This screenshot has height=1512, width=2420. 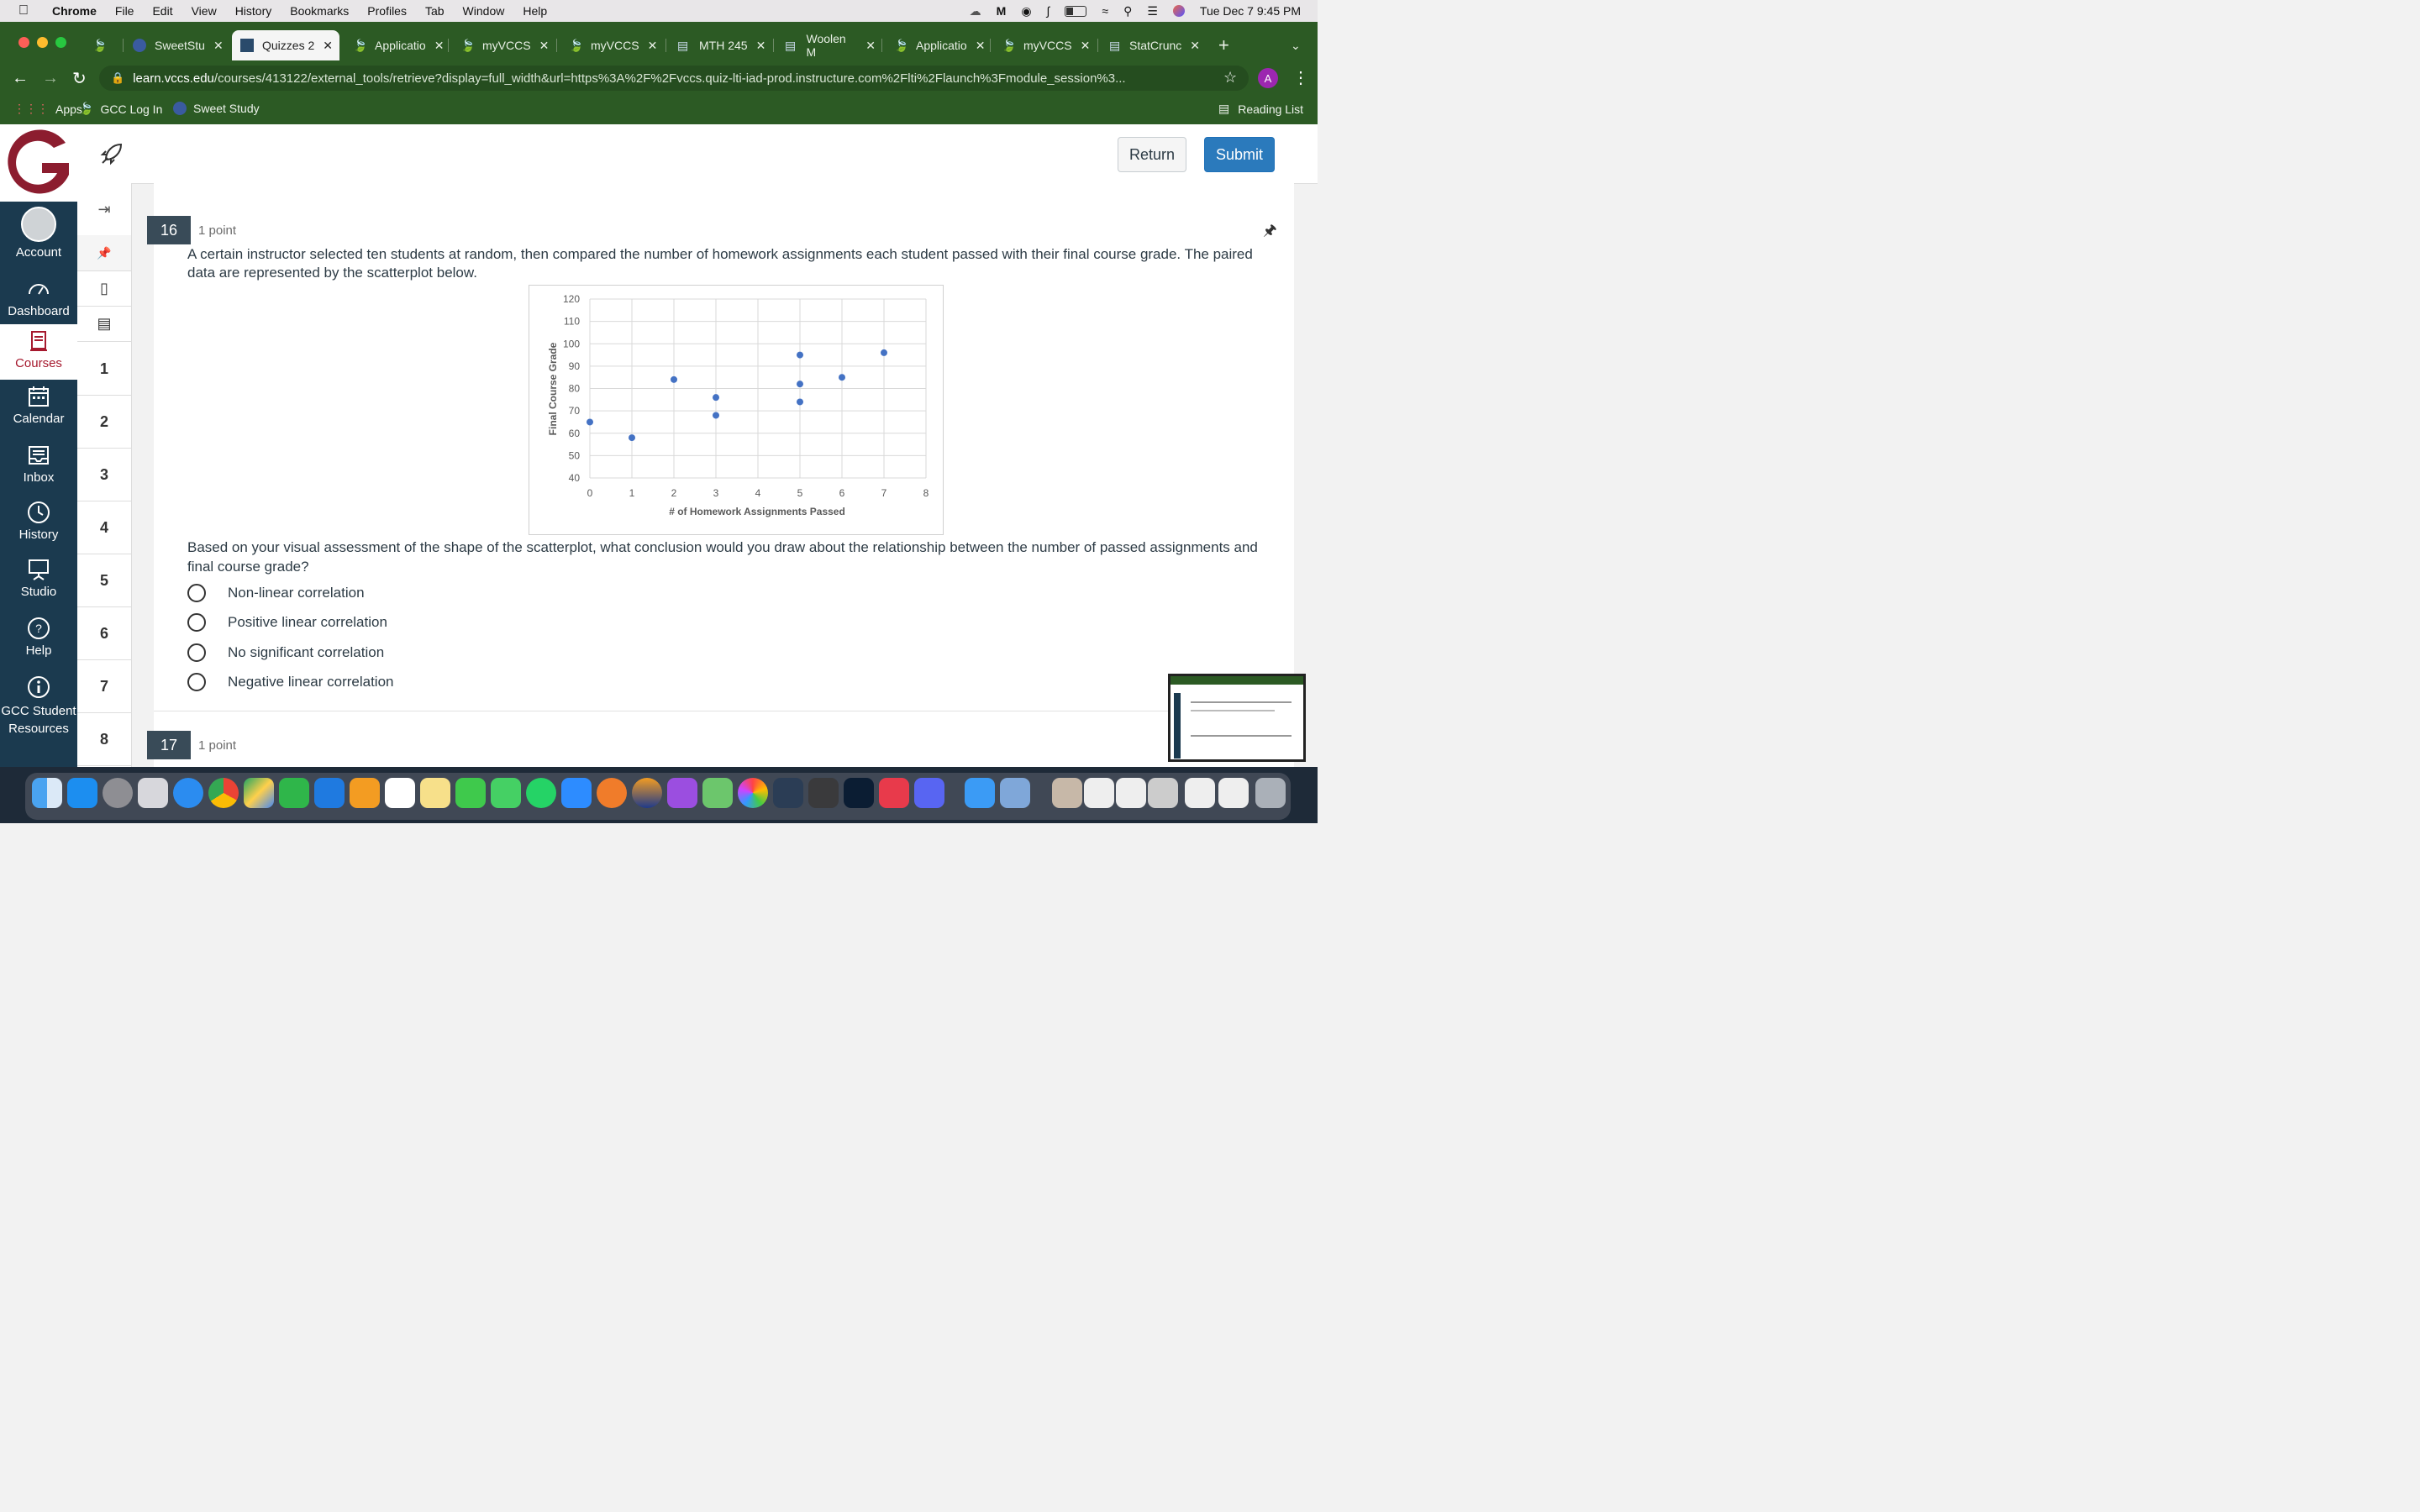 I want to click on tab-myvccs-1: 🍃 myVCCS ✕, so click(x=506, y=45).